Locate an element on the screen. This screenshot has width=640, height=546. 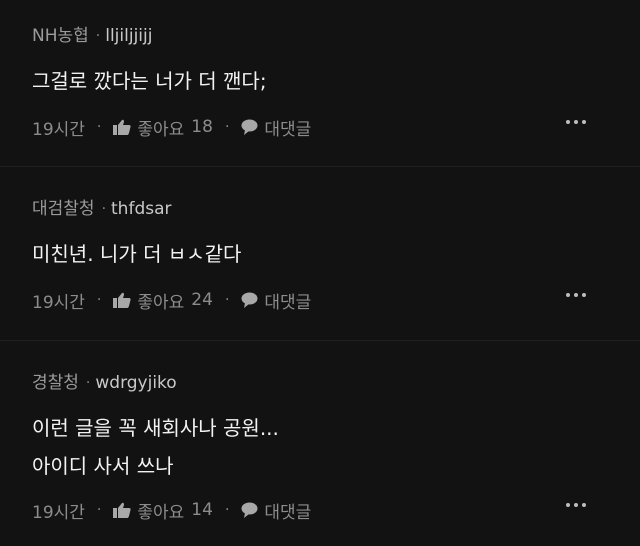
like-button: 좋아요 24 is located at coordinates (163, 300).